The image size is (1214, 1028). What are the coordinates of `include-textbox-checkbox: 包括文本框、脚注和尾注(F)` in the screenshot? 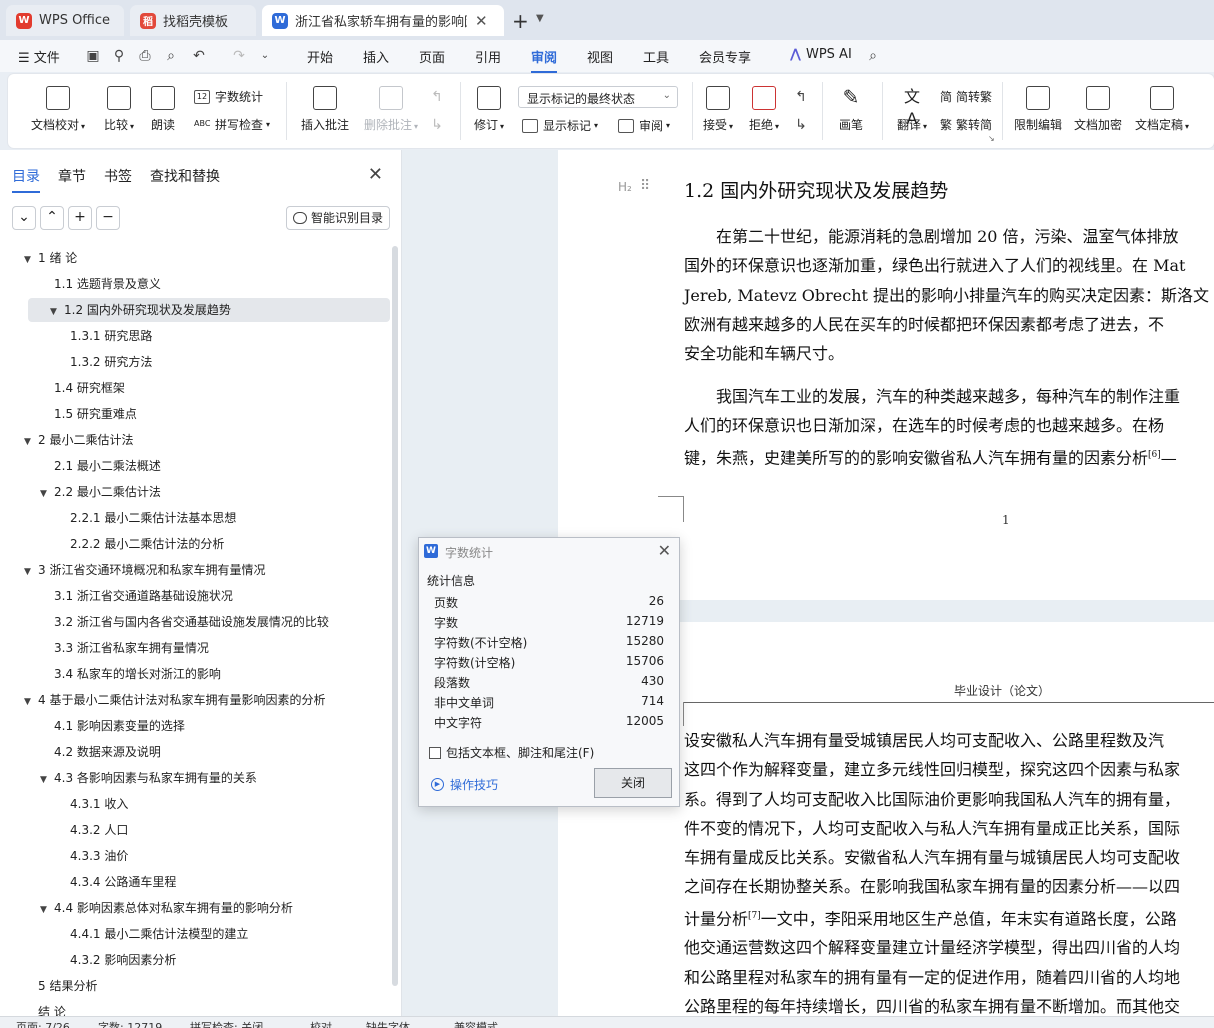 It's located at (511, 752).